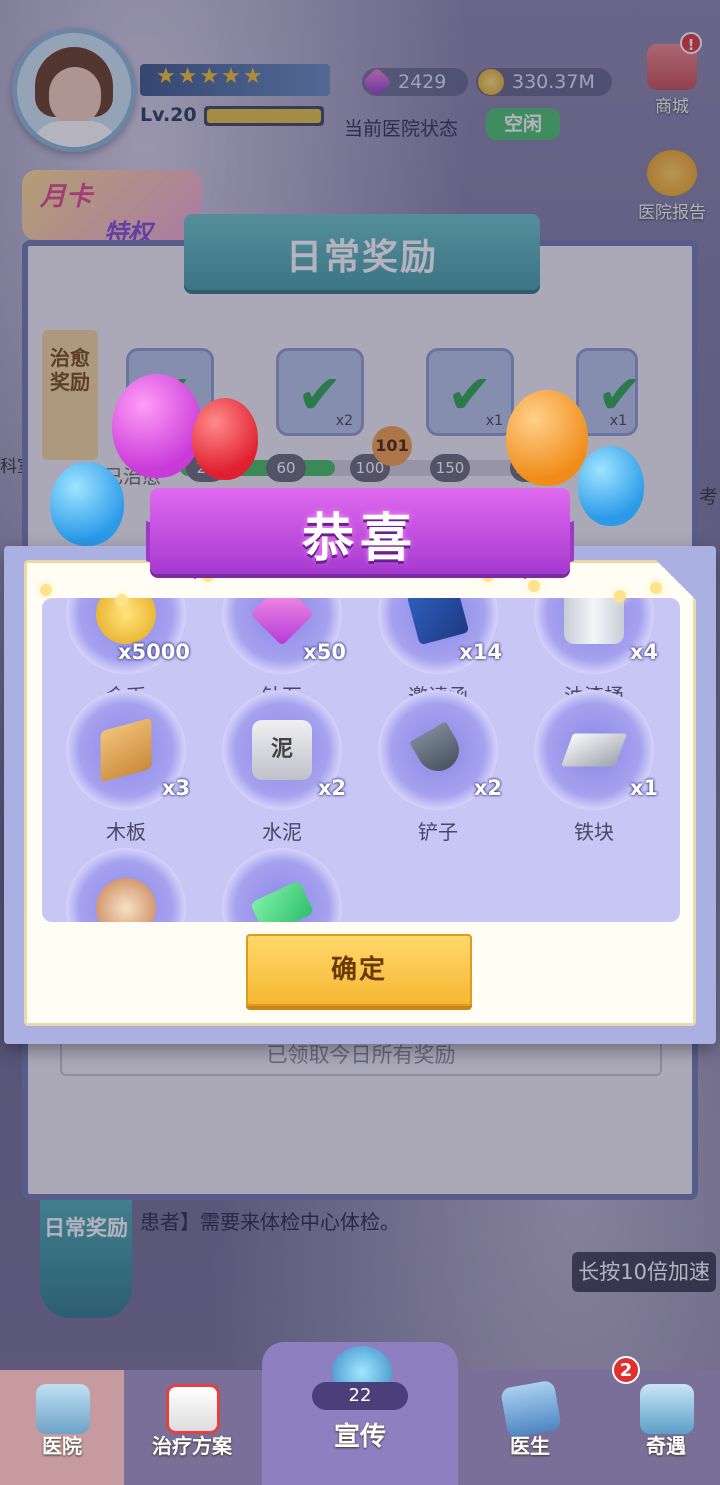 The image size is (720, 1485). What do you see at coordinates (157, 426) in the screenshot?
I see `pink-balloon-icon` at bounding box center [157, 426].